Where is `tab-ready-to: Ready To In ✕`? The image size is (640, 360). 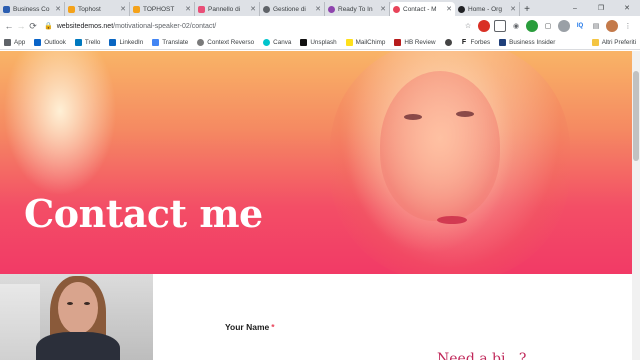 tab-ready-to: Ready To In ✕ is located at coordinates (357, 9).